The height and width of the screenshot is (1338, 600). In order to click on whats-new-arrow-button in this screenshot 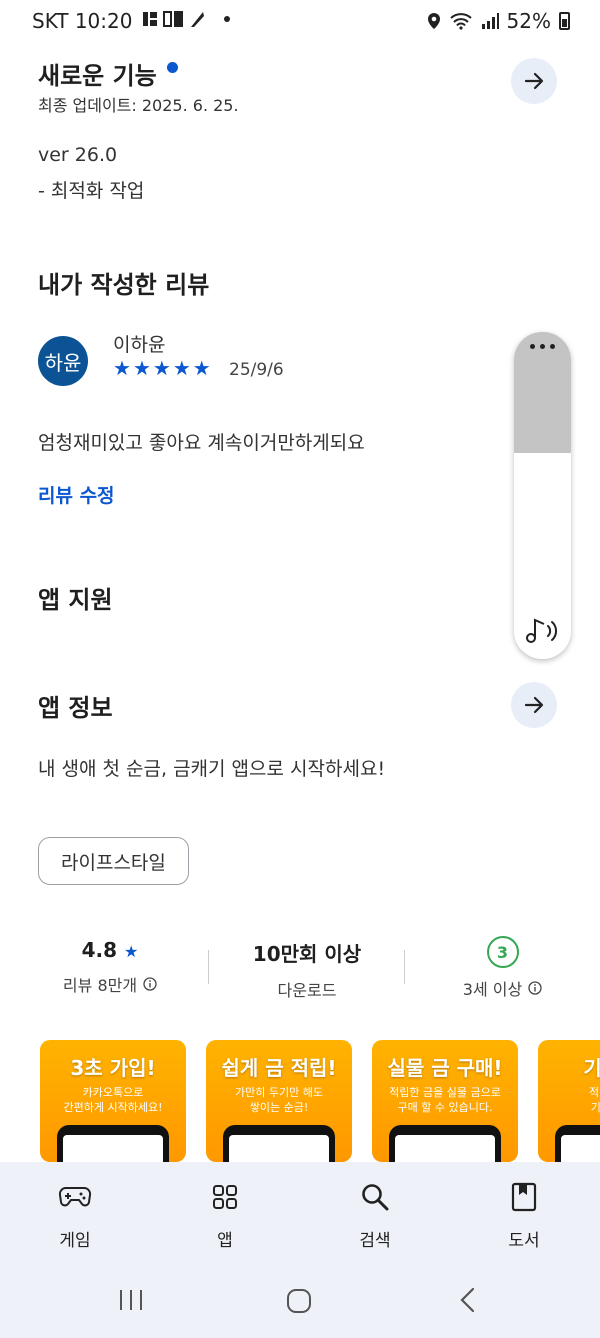, I will do `click(534, 81)`.